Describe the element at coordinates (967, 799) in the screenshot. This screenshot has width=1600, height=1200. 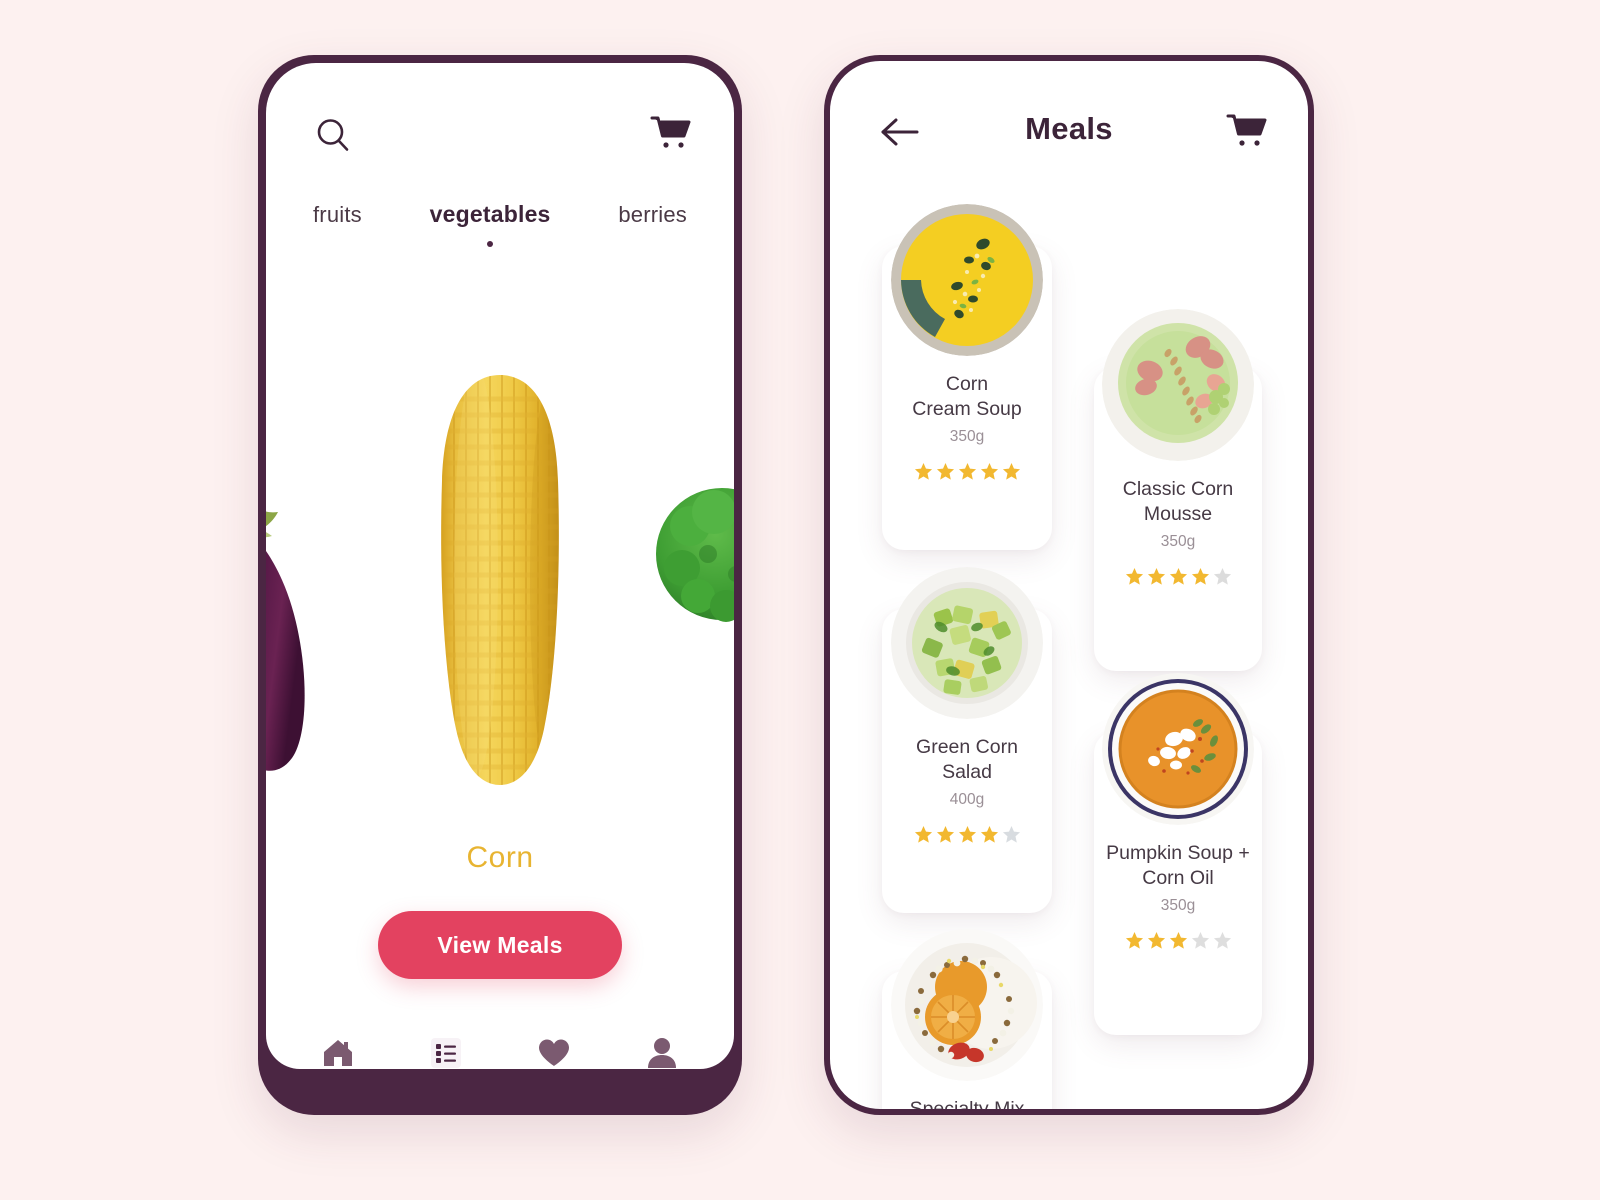
I see `meal-weight: 400g` at that location.